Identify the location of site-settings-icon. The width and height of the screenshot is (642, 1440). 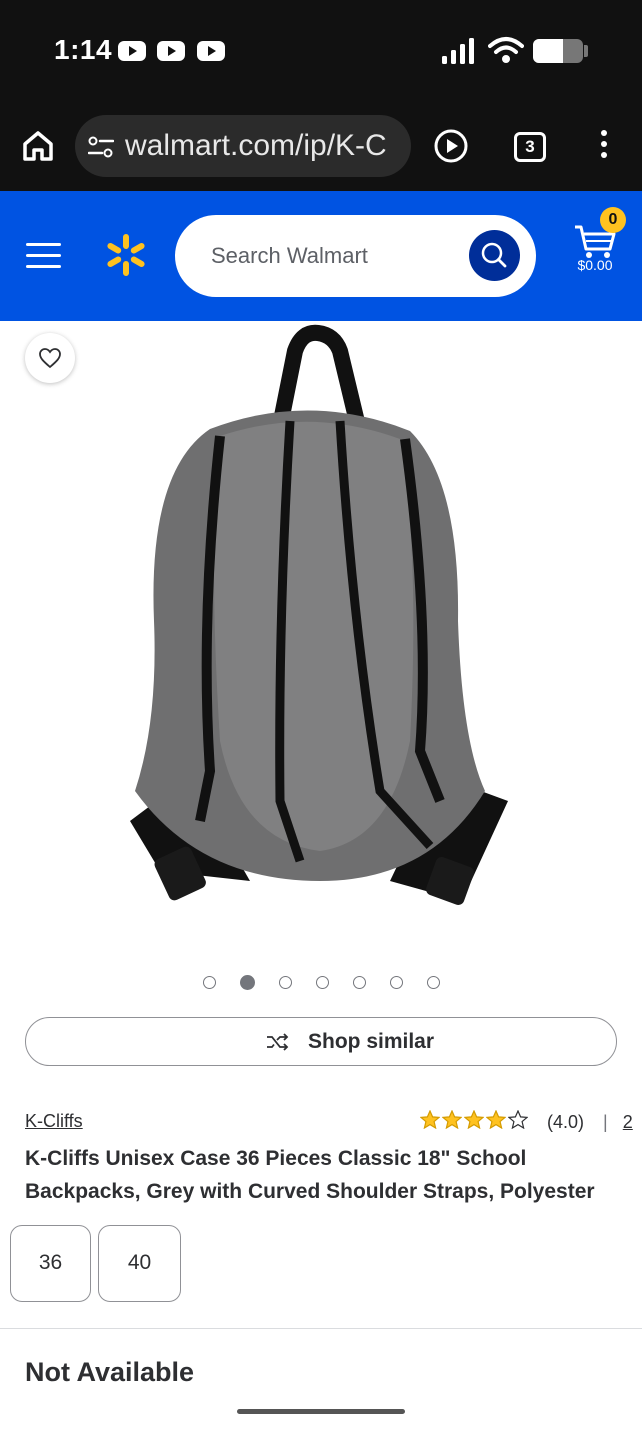
(101, 147).